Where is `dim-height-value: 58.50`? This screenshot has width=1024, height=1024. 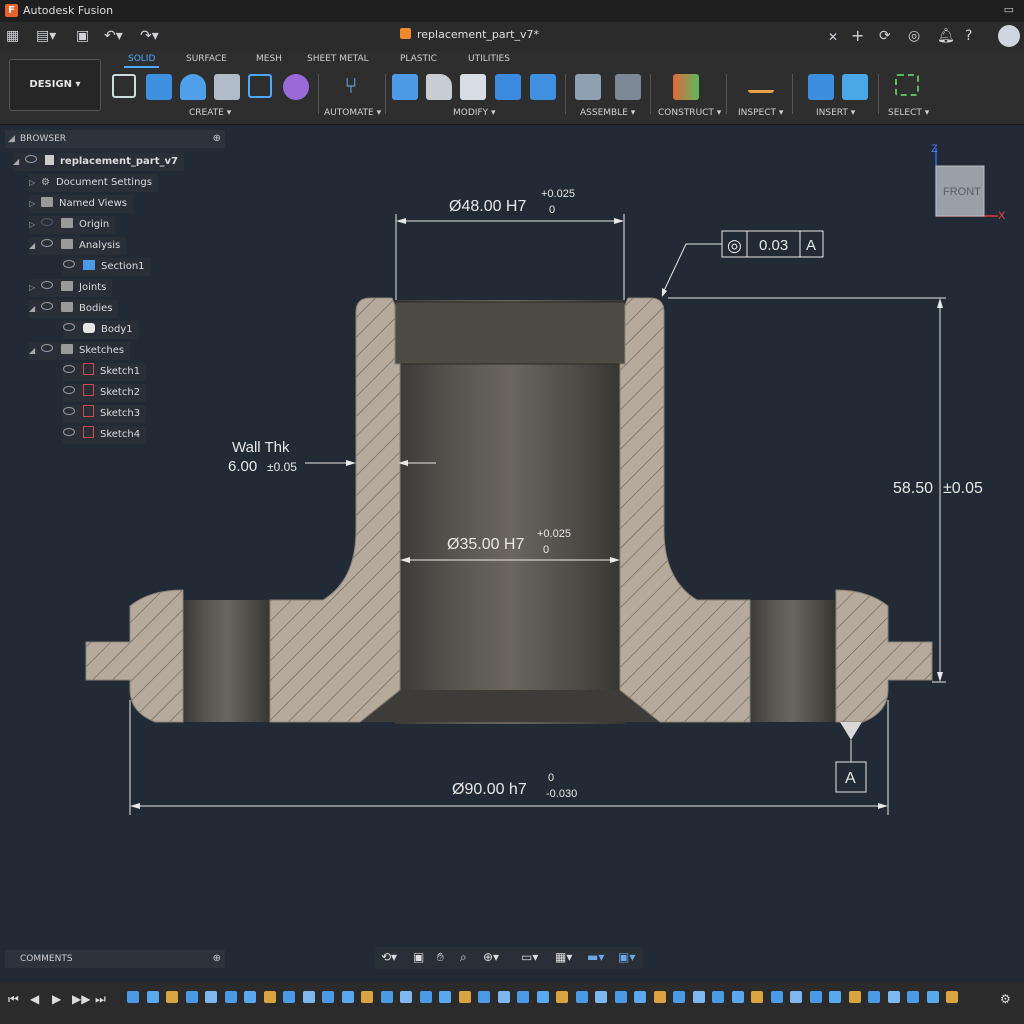
dim-height-value: 58.50 is located at coordinates (913, 488).